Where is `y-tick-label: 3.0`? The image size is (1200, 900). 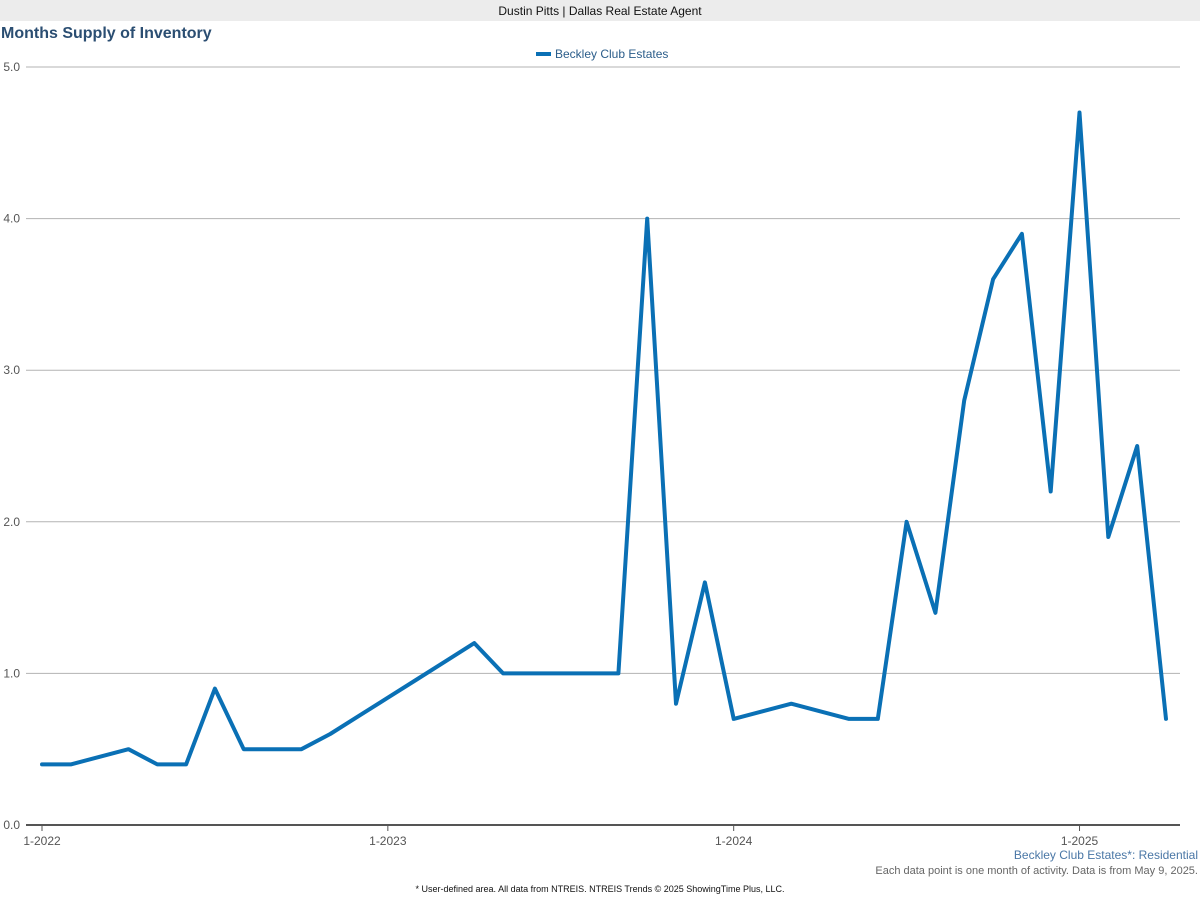
y-tick-label: 3.0 is located at coordinates (11, 370).